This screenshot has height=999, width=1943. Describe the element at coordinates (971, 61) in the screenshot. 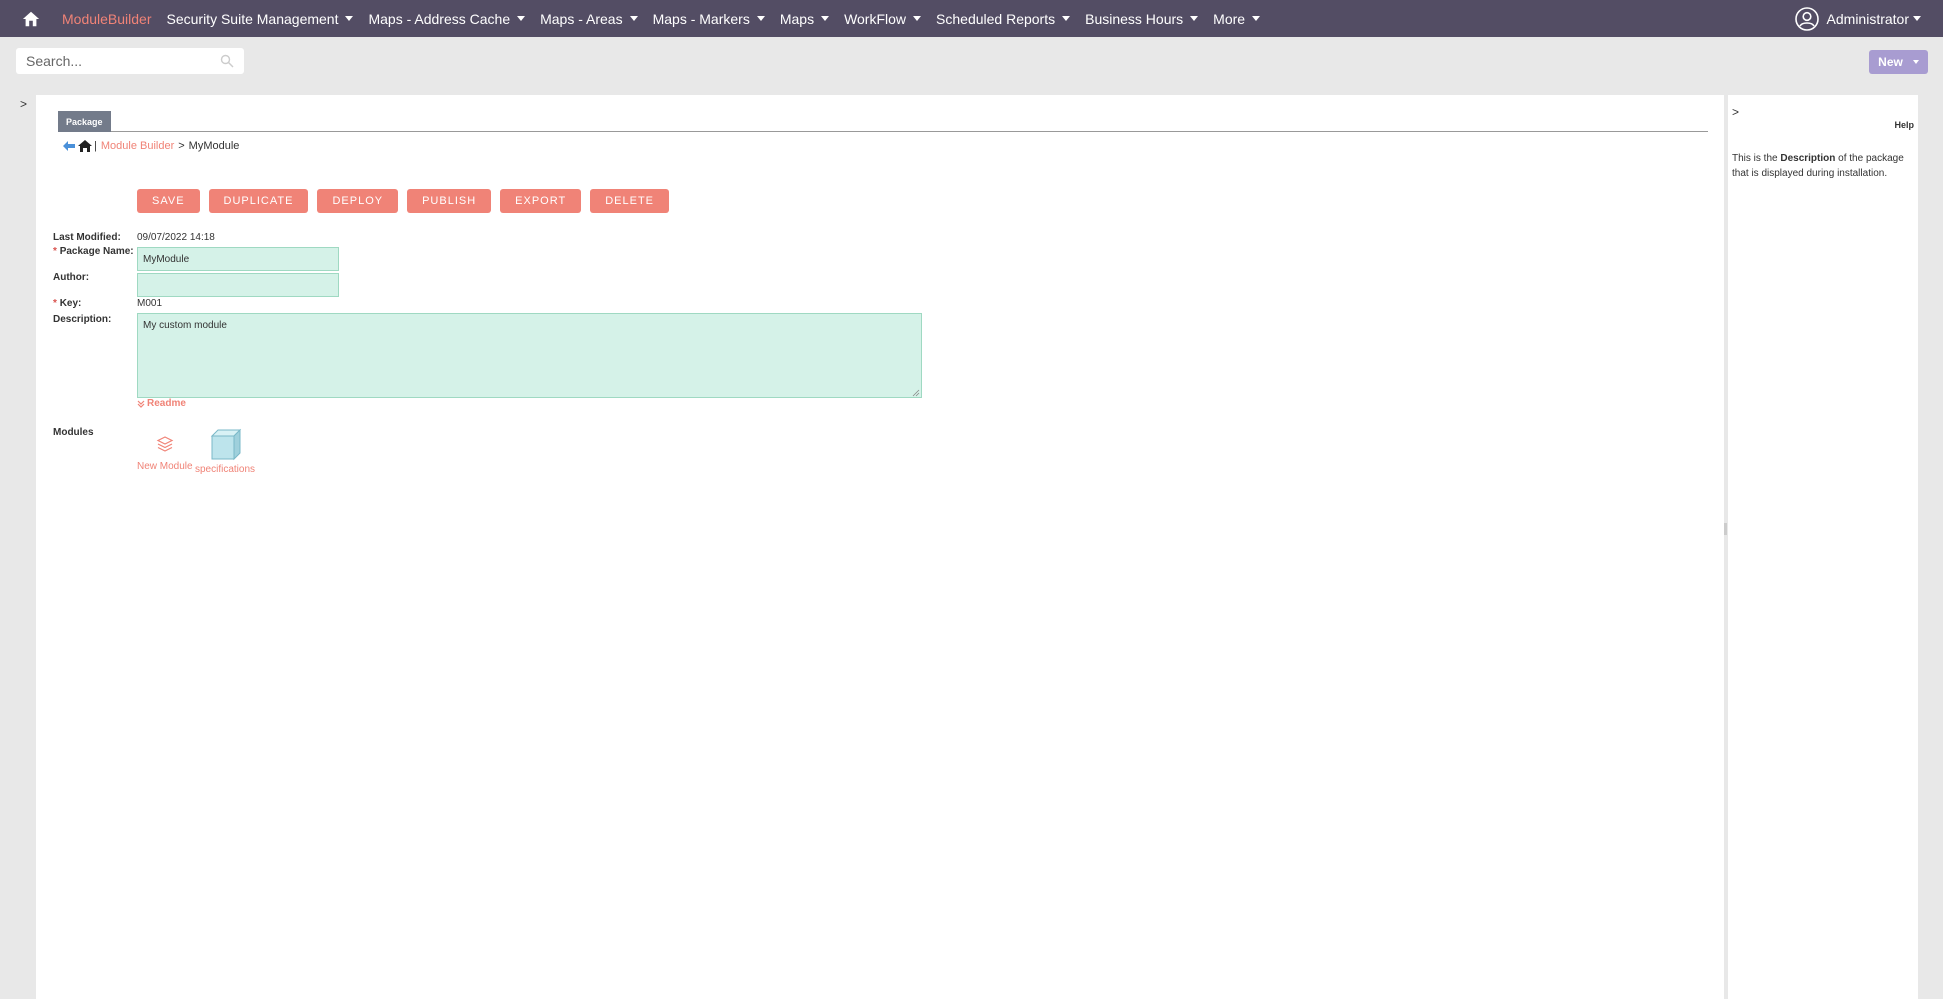

I see `search-bar-row: New` at that location.